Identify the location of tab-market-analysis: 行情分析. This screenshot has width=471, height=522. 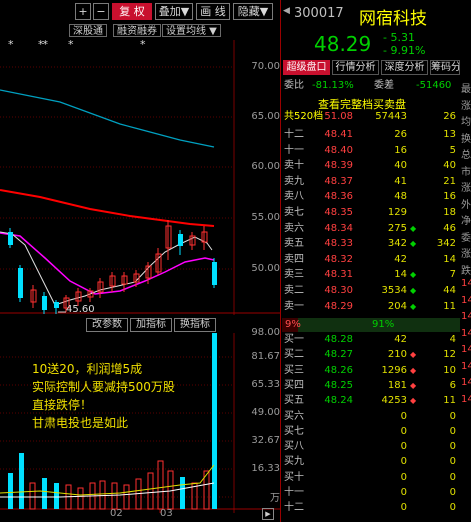
(355, 67).